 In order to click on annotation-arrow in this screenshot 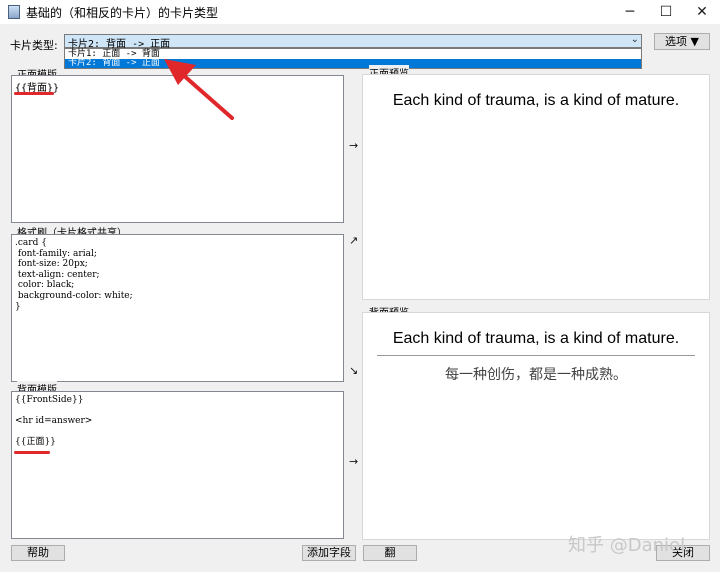, I will do `click(199, 89)`.